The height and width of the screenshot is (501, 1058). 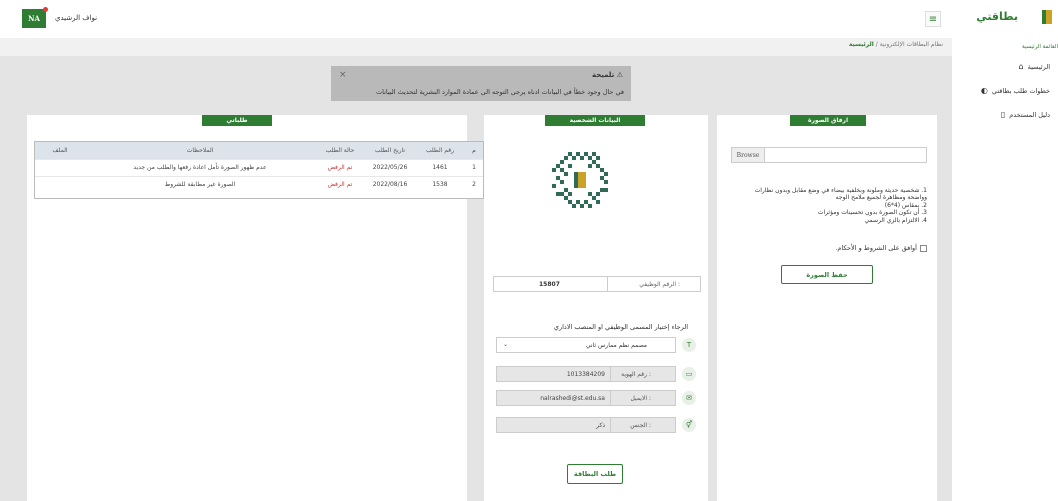 What do you see at coordinates (1003, 114) in the screenshot?
I see `book-icon: ▯` at bounding box center [1003, 114].